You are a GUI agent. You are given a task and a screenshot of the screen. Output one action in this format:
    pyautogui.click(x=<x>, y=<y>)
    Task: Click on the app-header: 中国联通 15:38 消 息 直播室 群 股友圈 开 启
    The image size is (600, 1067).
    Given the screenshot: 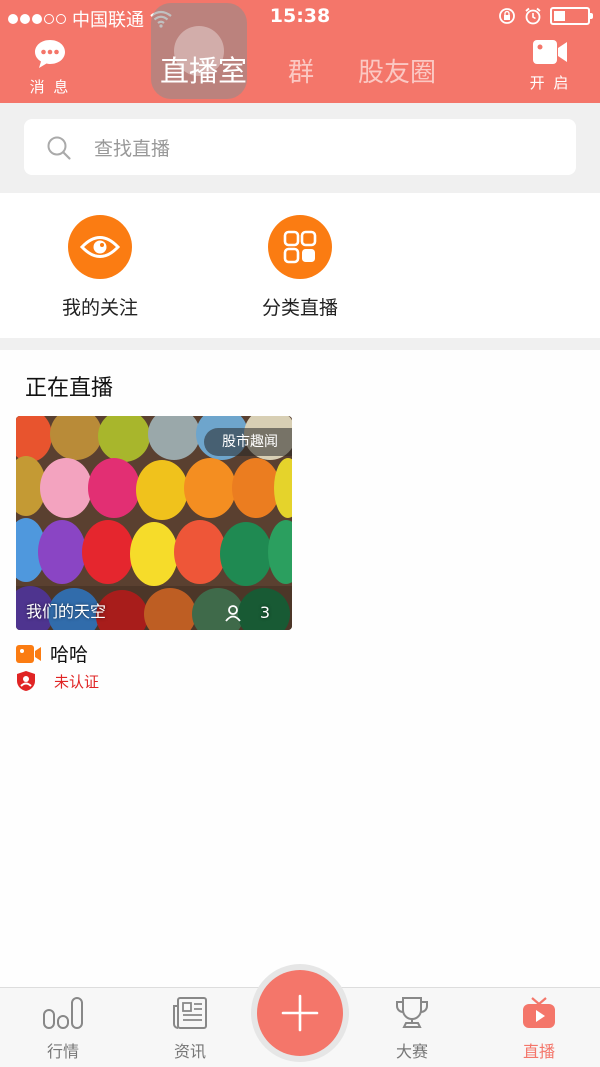 What is the action you would take?
    pyautogui.click(x=300, y=51)
    